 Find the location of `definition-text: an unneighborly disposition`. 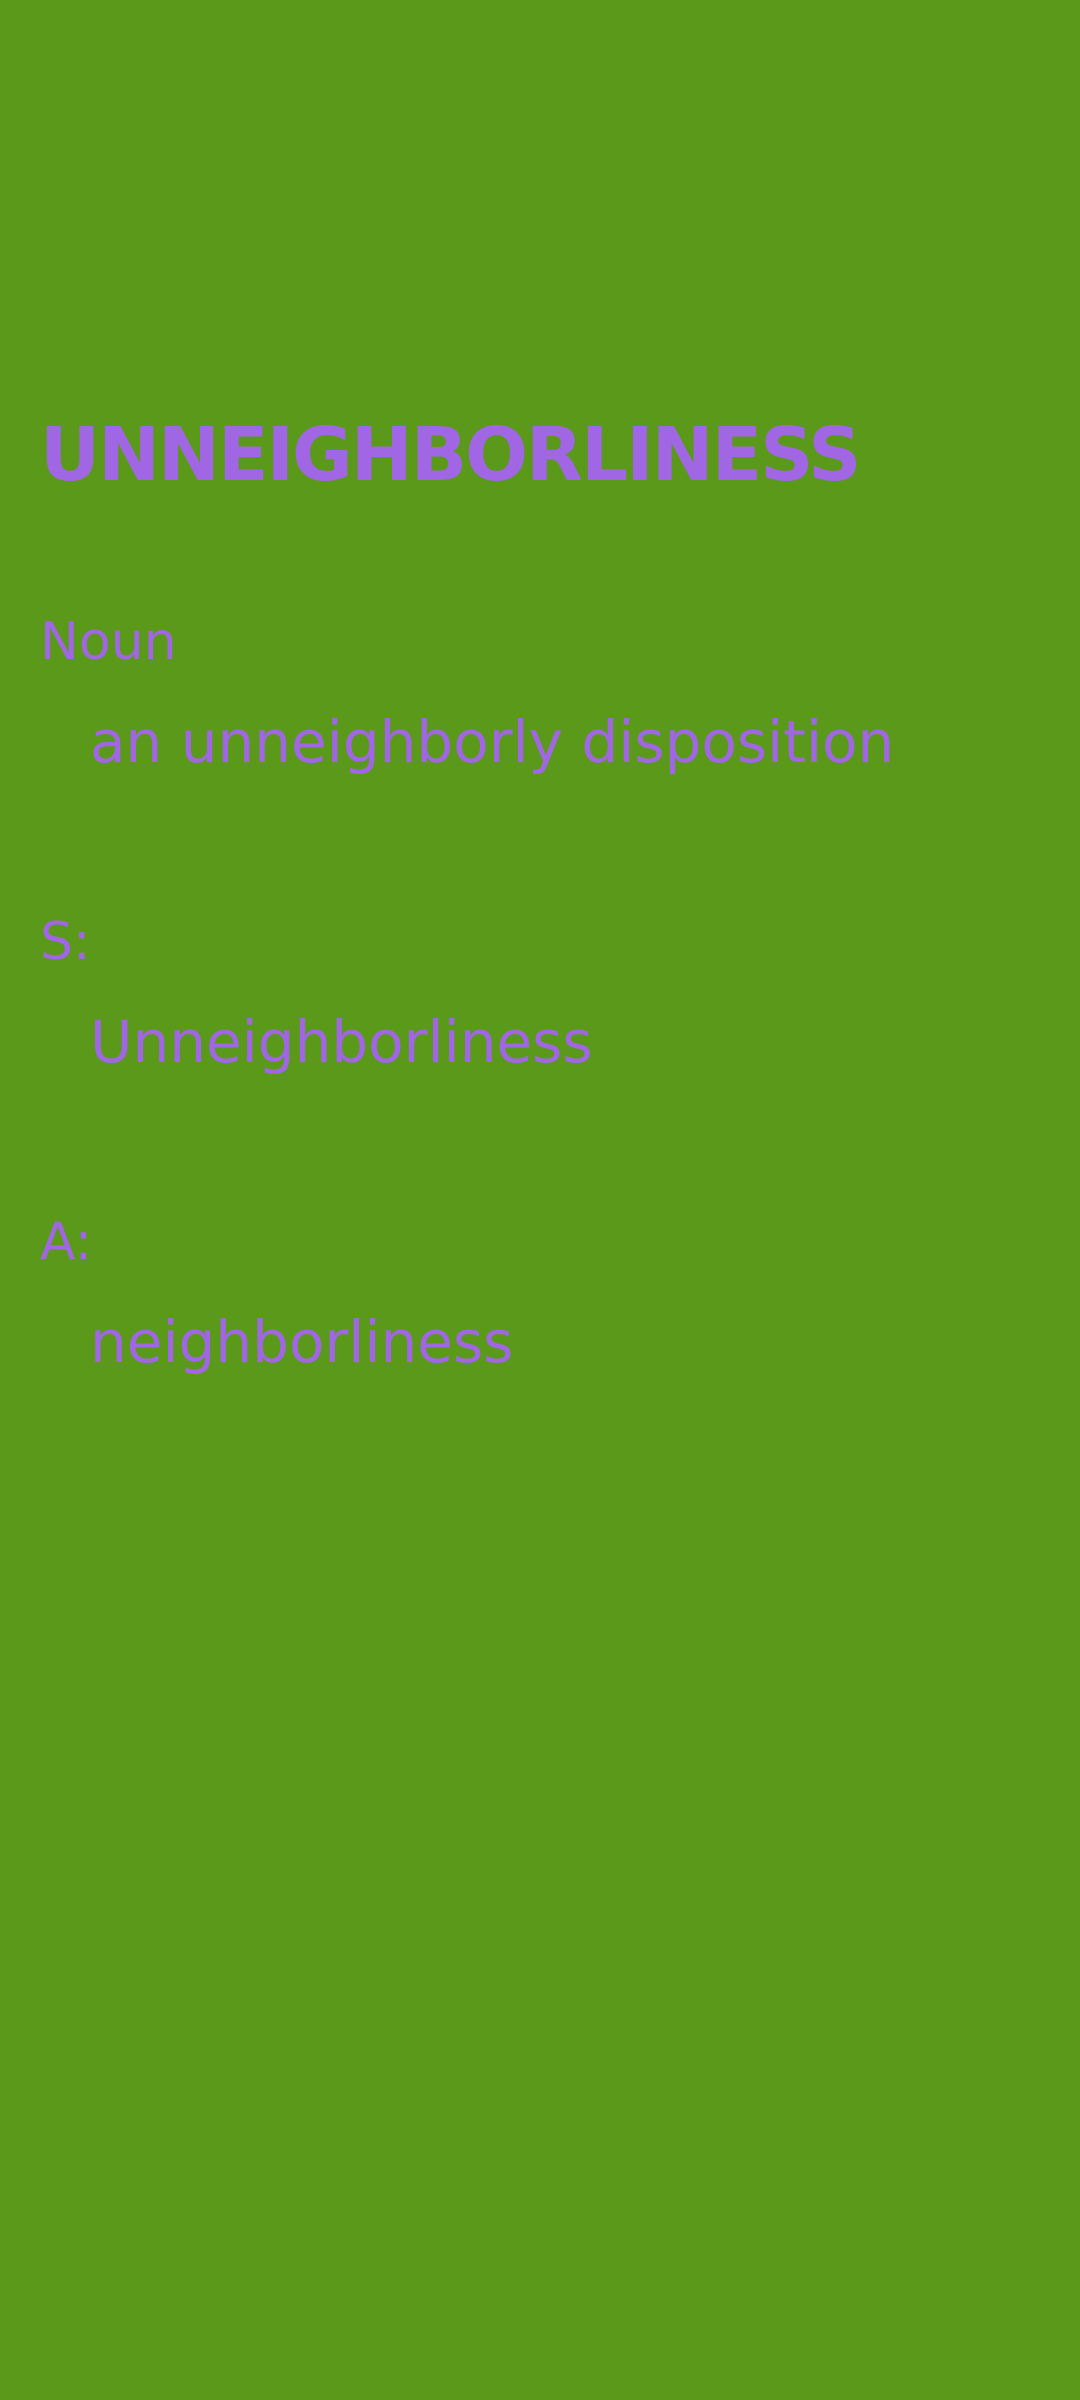

definition-text: an unneighborly disposition is located at coordinates (492, 742).